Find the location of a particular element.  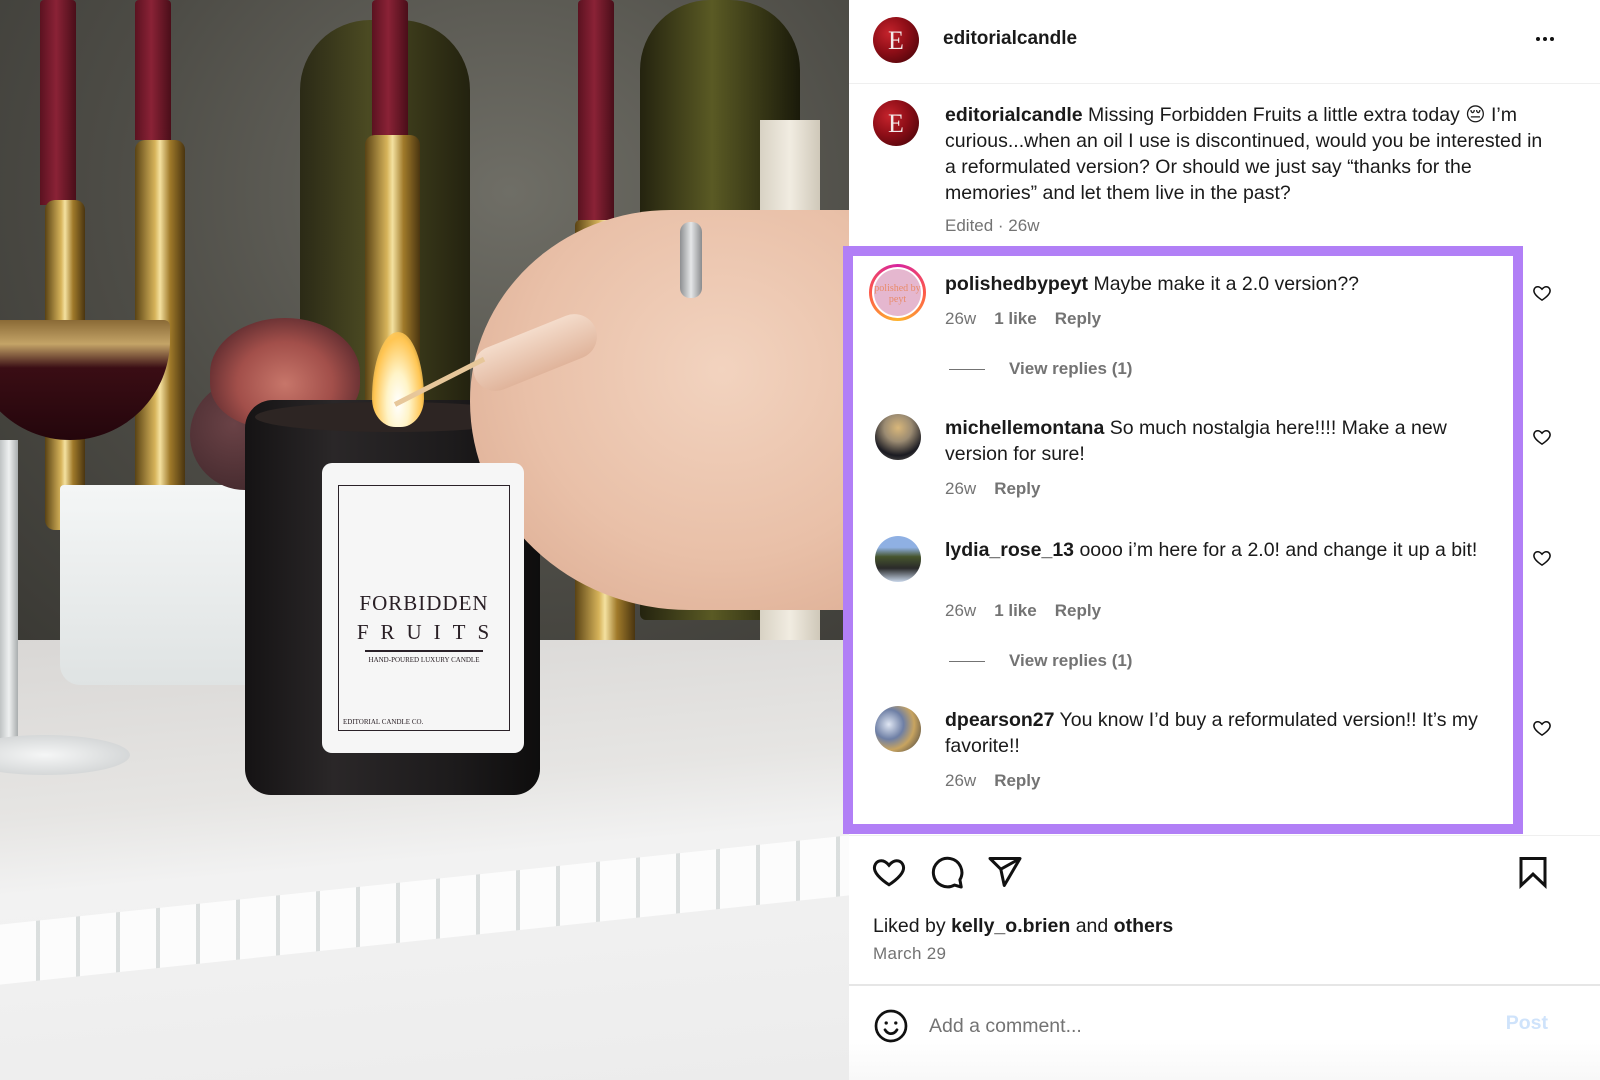

candle-label-title: FORBIDDEN FRUITS is located at coordinates (424, 618).